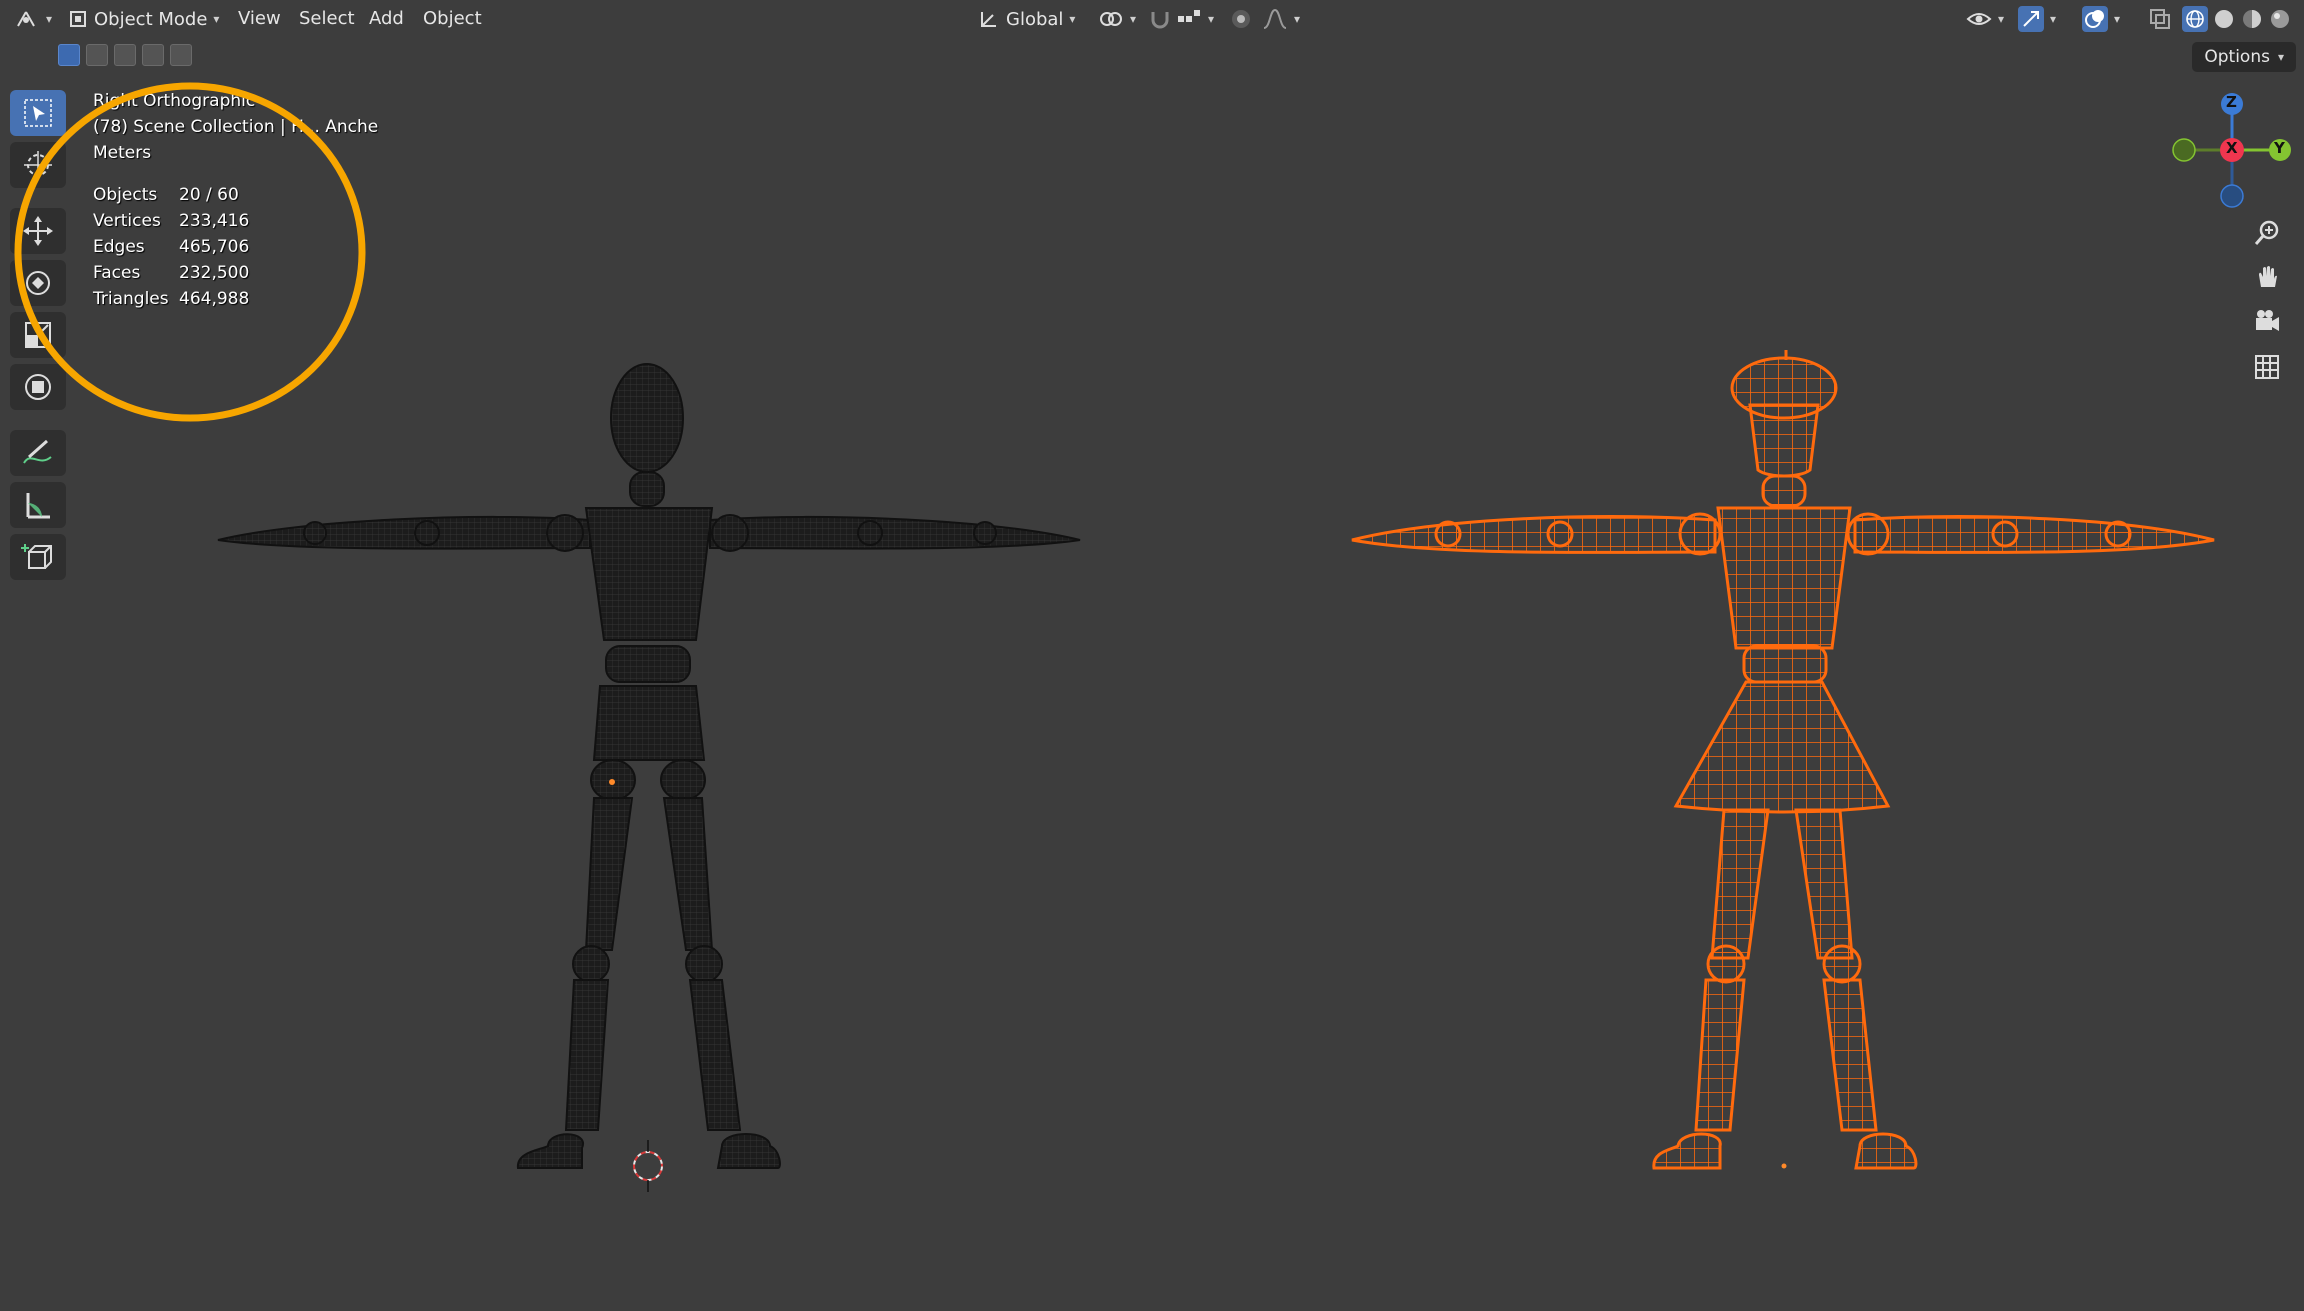 The width and height of the screenshot is (2304, 1311). I want to click on hand-icon, so click(2268, 276).